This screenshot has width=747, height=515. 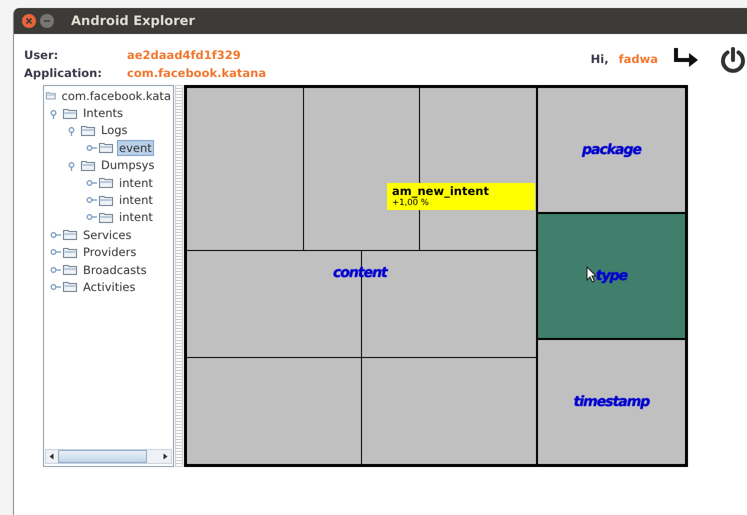 I want to click on tree-item: com.facebook.kata, so click(x=116, y=96).